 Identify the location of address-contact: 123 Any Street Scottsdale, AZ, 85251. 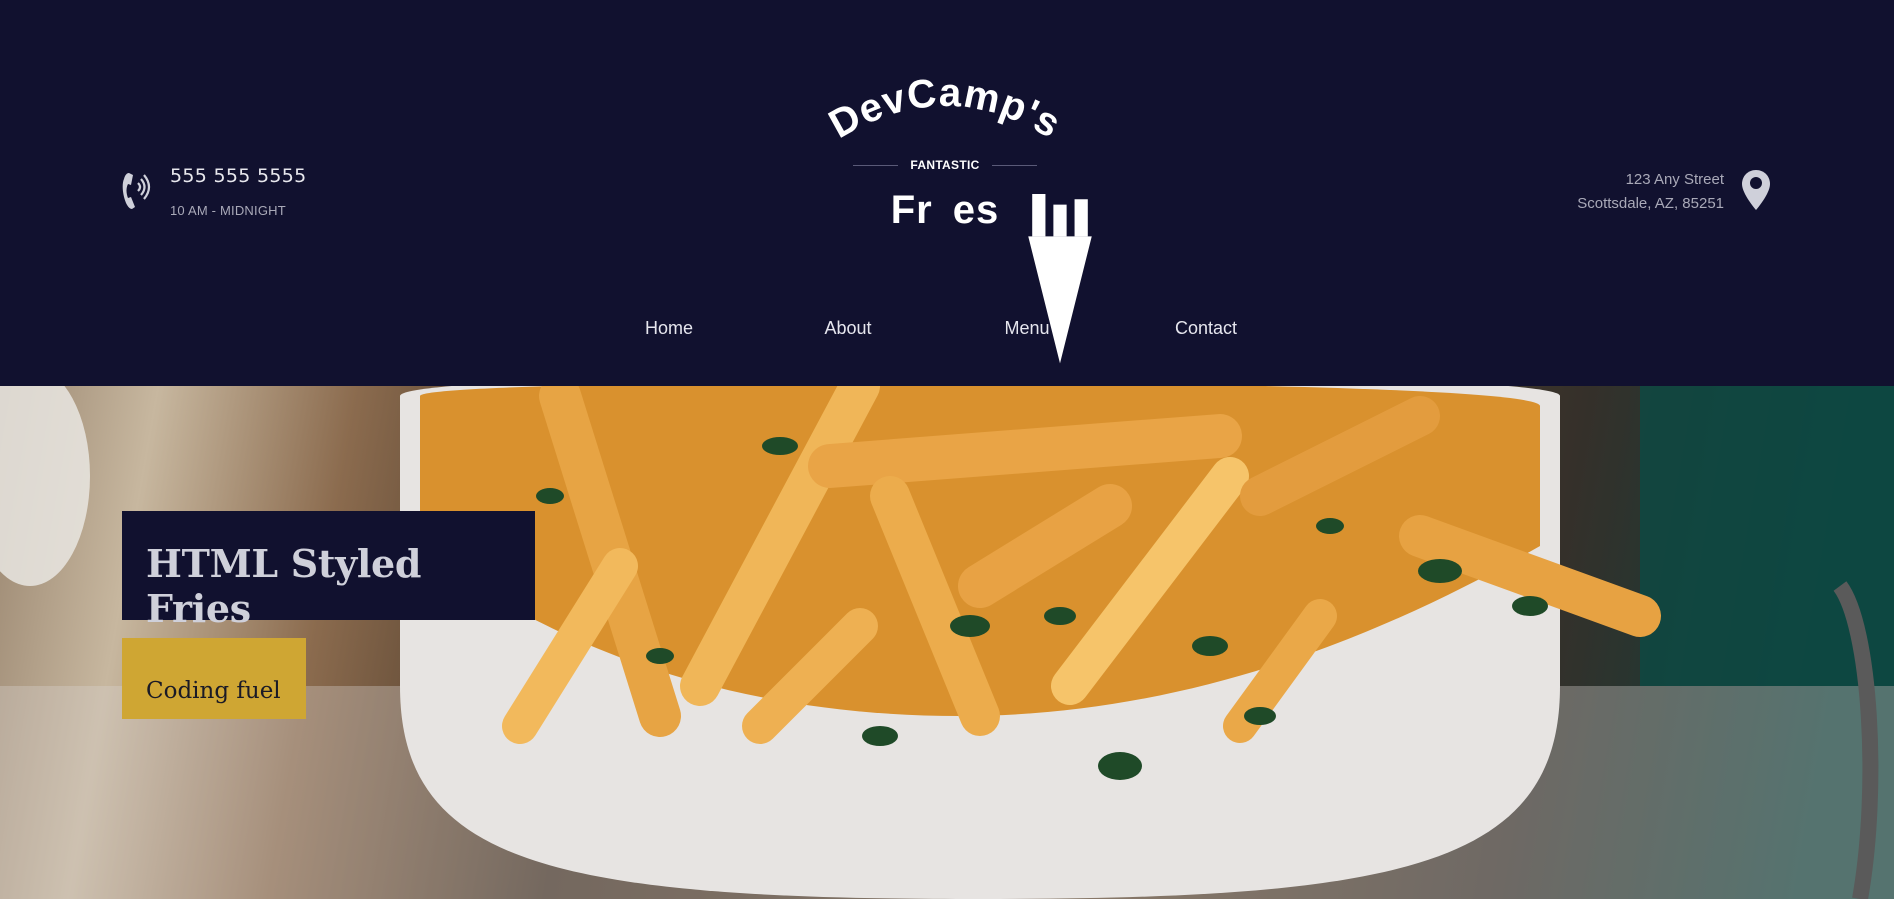
(1674, 192).